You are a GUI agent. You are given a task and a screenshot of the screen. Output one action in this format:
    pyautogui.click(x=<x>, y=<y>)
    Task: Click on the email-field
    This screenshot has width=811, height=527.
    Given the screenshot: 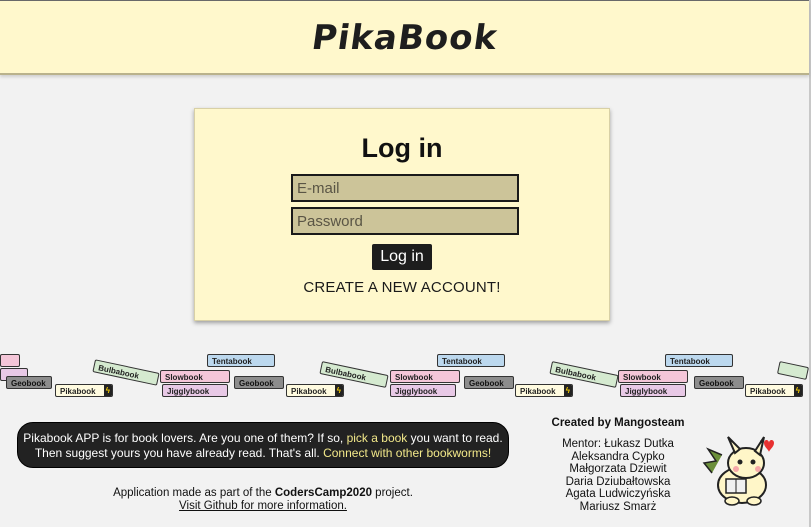 What is the action you would take?
    pyautogui.click(x=405, y=188)
    